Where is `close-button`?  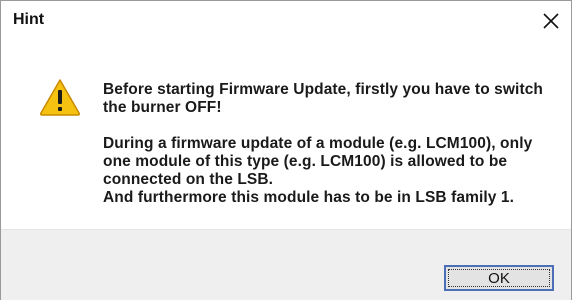
close-button is located at coordinates (551, 21).